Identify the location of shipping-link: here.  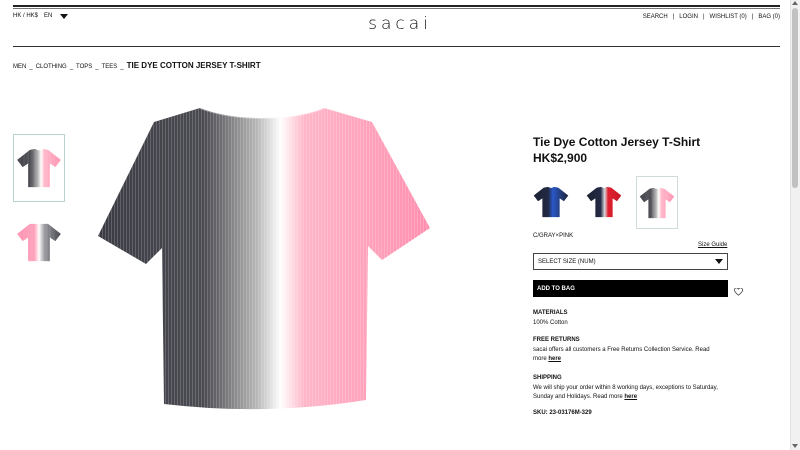
(630, 397).